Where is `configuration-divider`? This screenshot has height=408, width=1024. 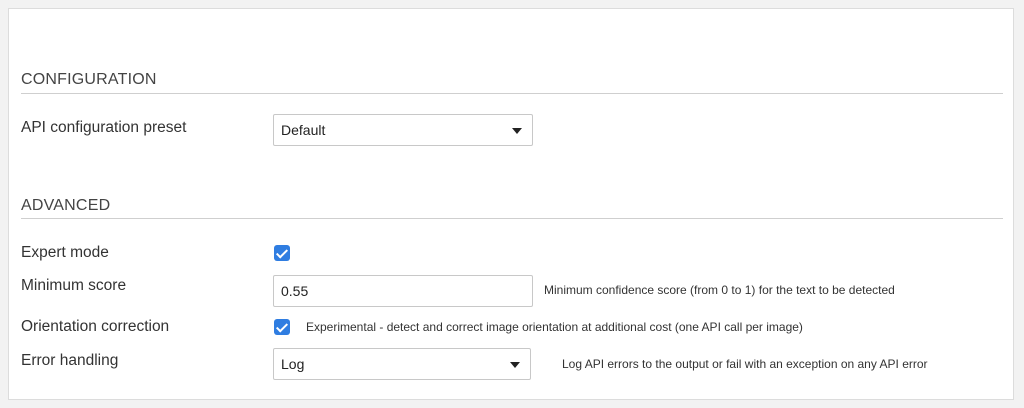
configuration-divider is located at coordinates (512, 93).